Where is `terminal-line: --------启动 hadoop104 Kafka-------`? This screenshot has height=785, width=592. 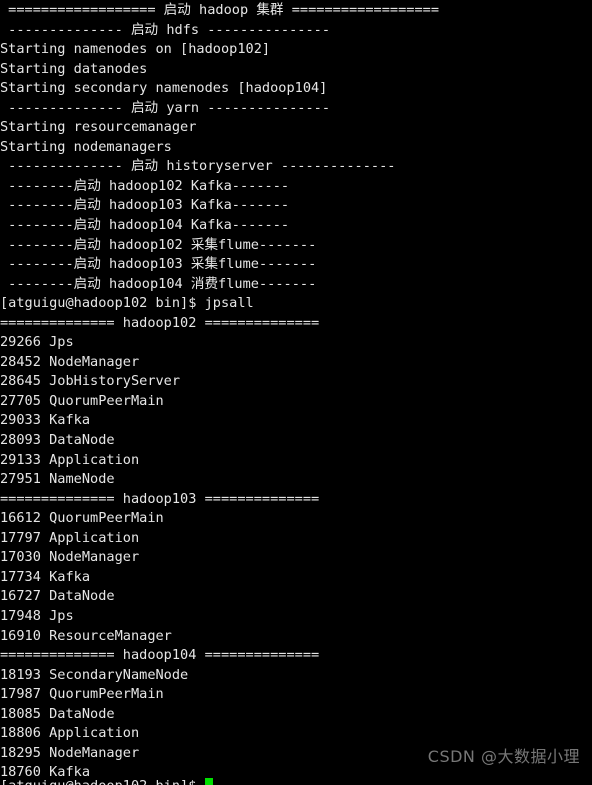 terminal-line: --------启动 hadoop104 Kafka------- is located at coordinates (145, 225).